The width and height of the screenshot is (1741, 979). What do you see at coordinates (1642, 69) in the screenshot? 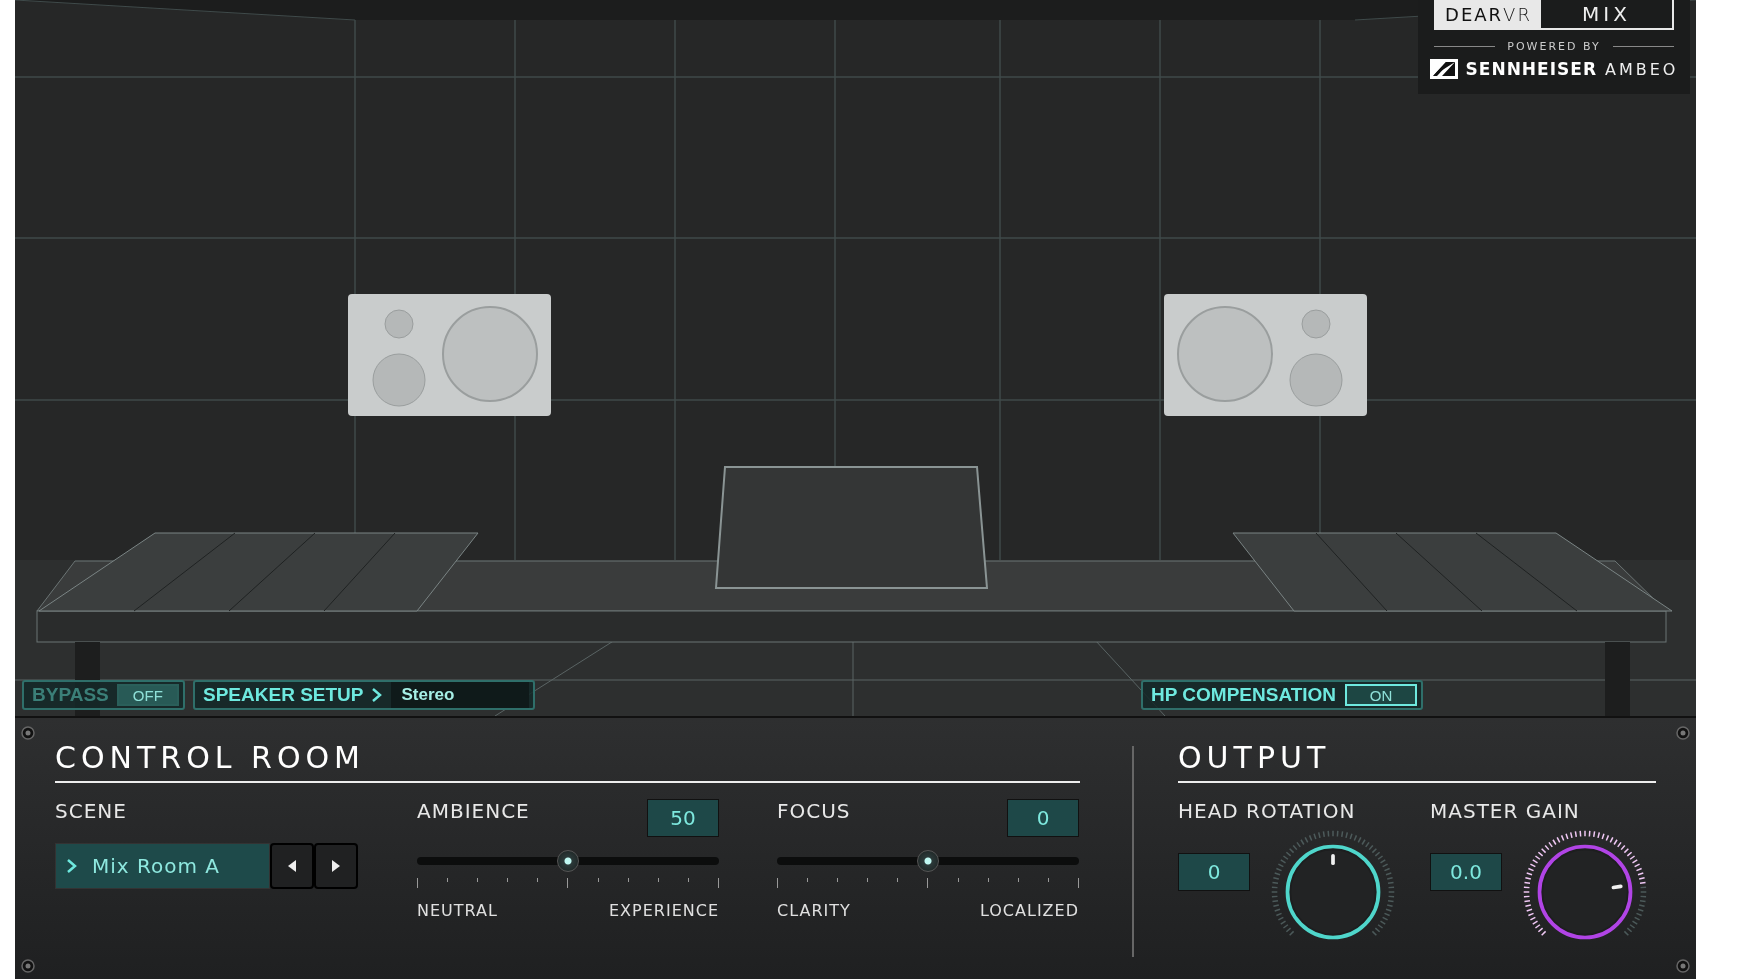
I see `sub-brand-name: AMBEO` at bounding box center [1642, 69].